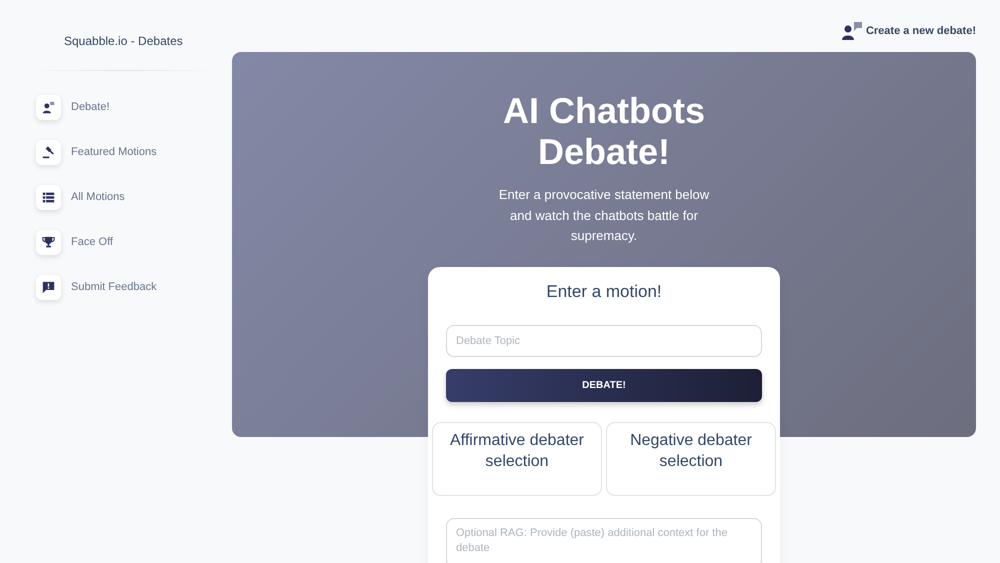  I want to click on brand-title: Squabble.io - Debates, so click(123, 41).